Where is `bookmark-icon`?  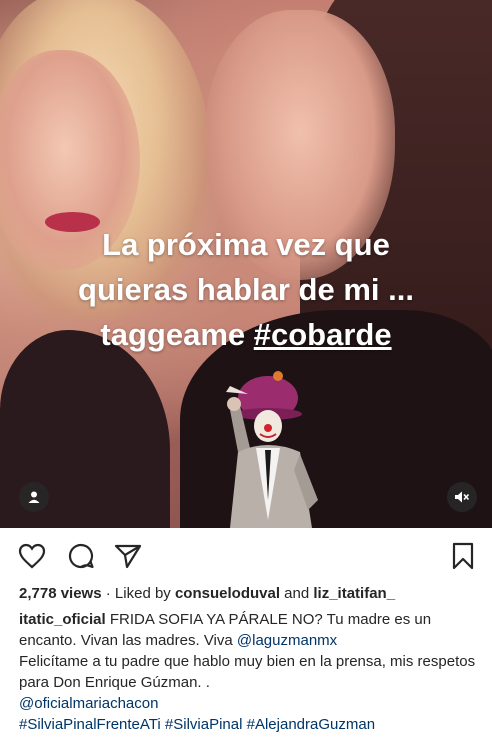 bookmark-icon is located at coordinates (463, 556).